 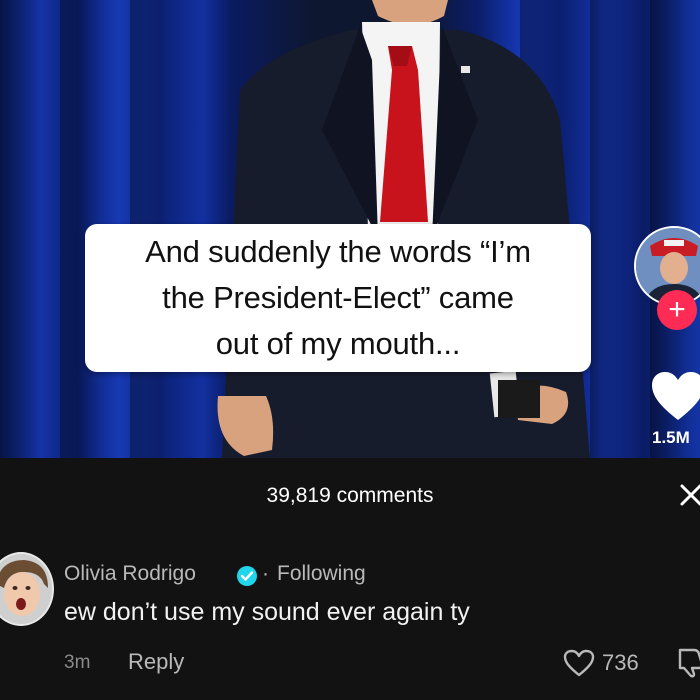 What do you see at coordinates (350, 495) in the screenshot?
I see `comments-count-title: 39,819 comments` at bounding box center [350, 495].